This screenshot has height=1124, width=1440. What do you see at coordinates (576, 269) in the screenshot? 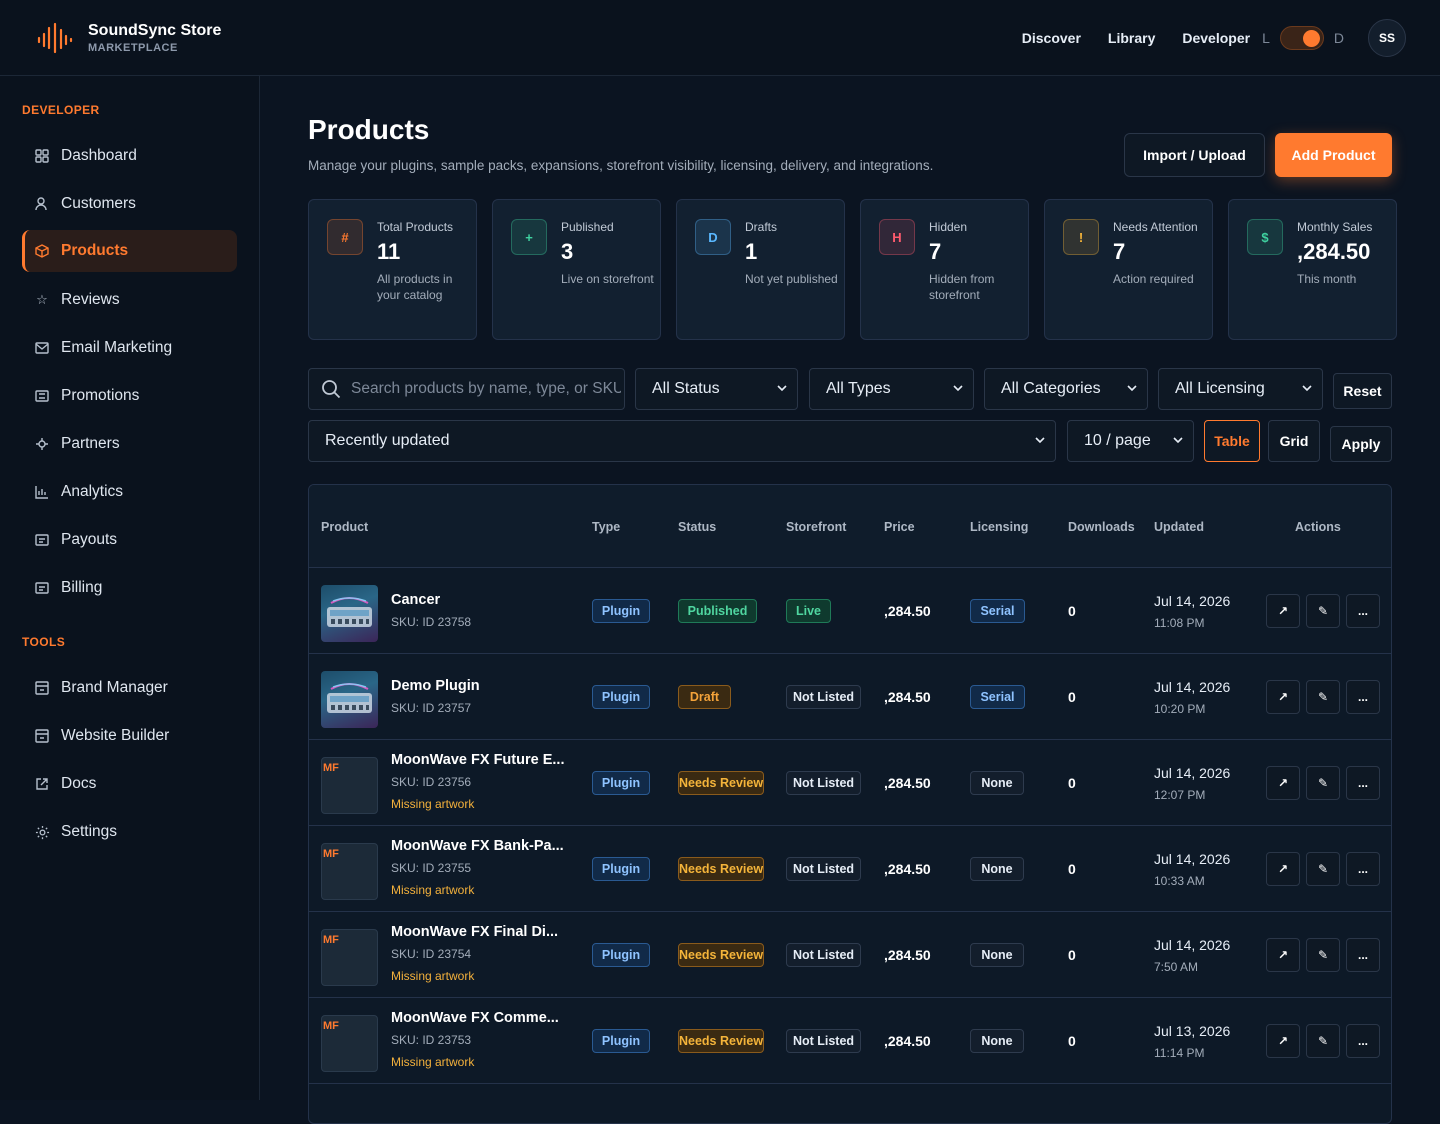
I see `stat-card: + Published 3 Live on storefront` at bounding box center [576, 269].